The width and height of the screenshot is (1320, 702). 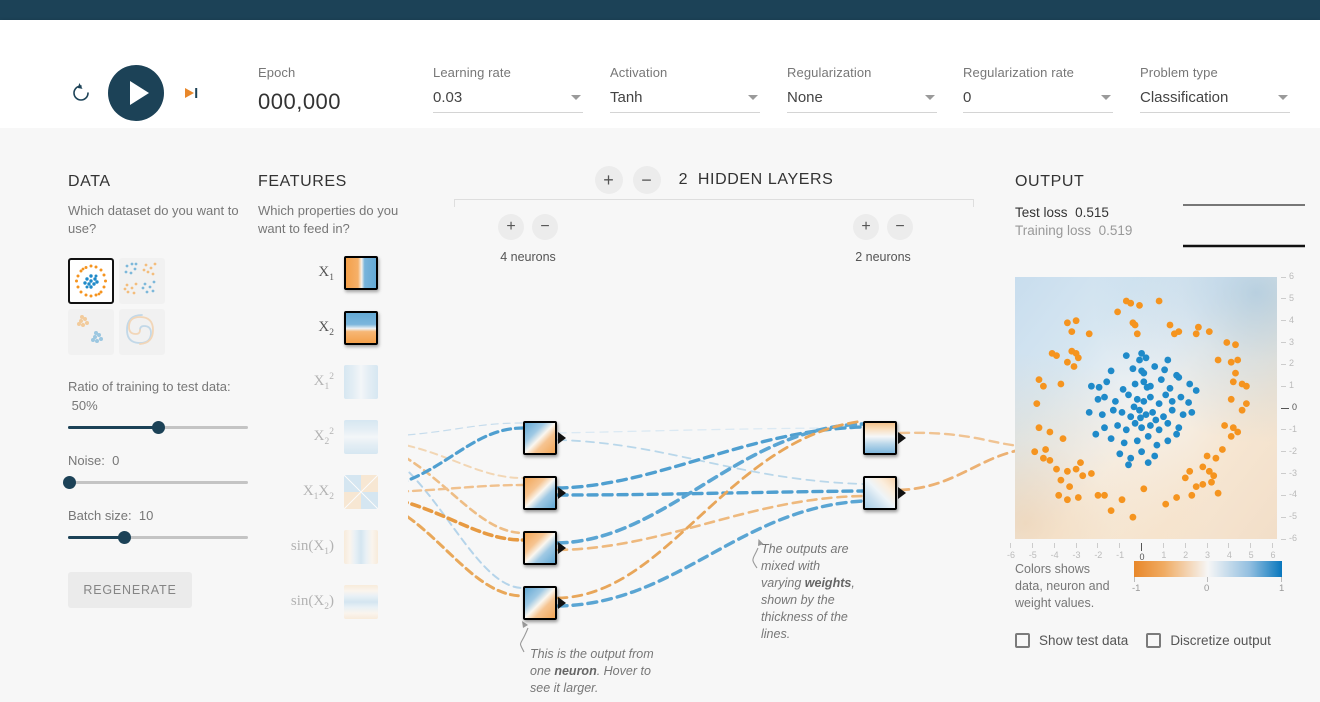 What do you see at coordinates (1041, 212) in the screenshot?
I see `test-loss-label: Test loss` at bounding box center [1041, 212].